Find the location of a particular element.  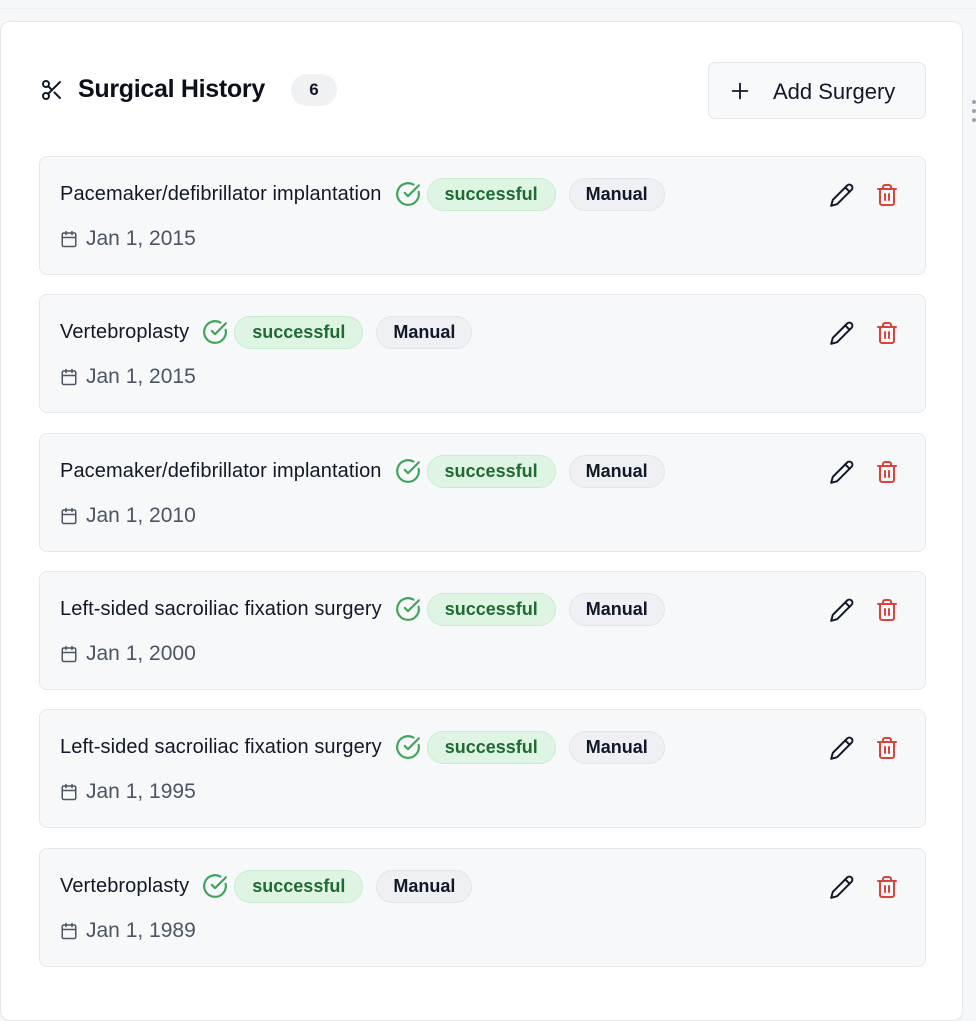

date-row: Jan 1, 1989 is located at coordinates (128, 931).